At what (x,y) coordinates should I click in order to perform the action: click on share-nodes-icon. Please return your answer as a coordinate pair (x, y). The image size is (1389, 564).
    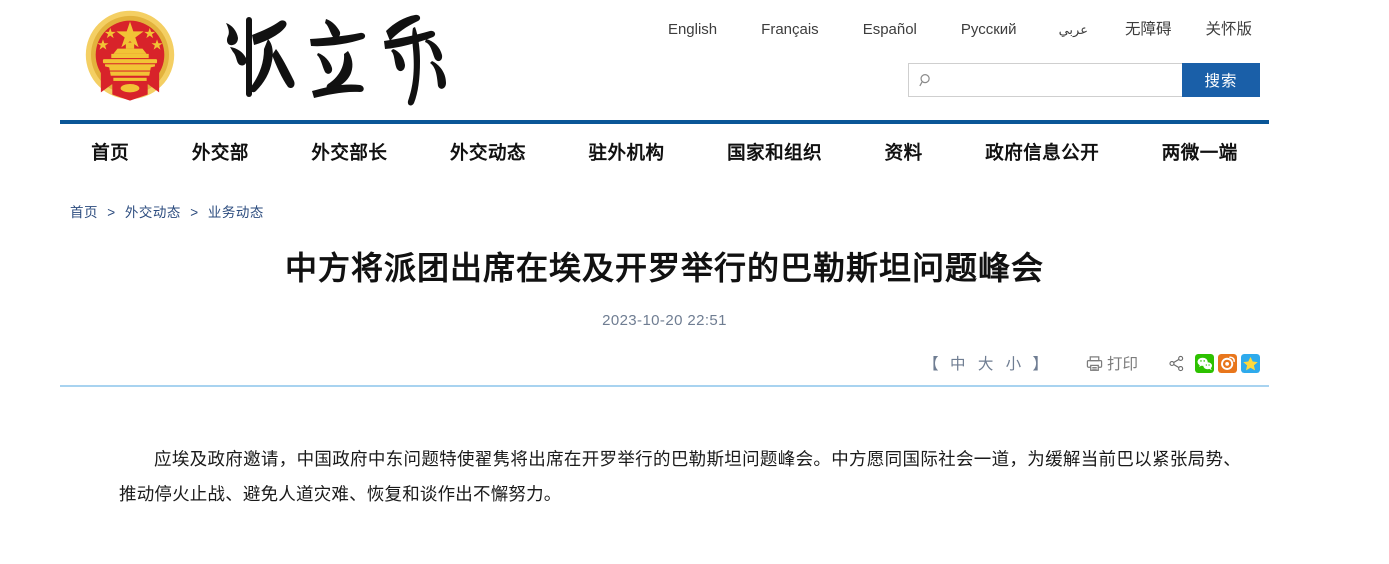
    Looking at the image, I should click on (1176, 363).